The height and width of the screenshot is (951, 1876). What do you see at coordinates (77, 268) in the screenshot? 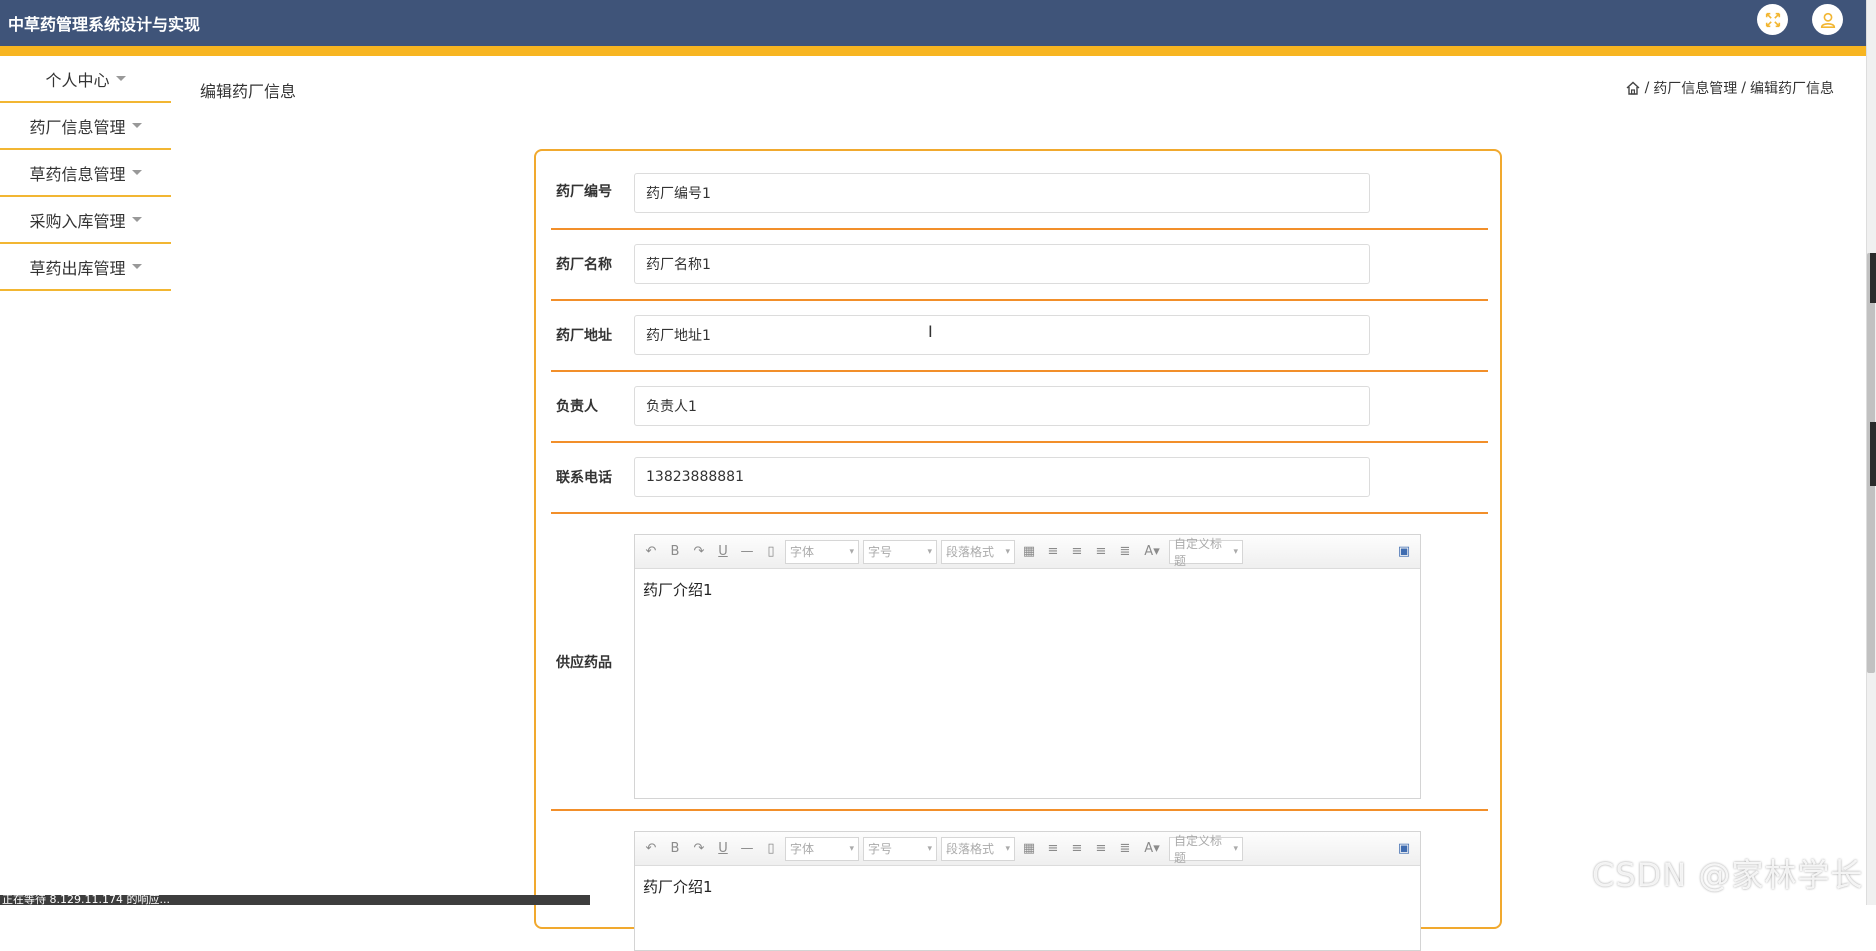
I see `sidebar-item-label: 草药出库管理` at bounding box center [77, 268].